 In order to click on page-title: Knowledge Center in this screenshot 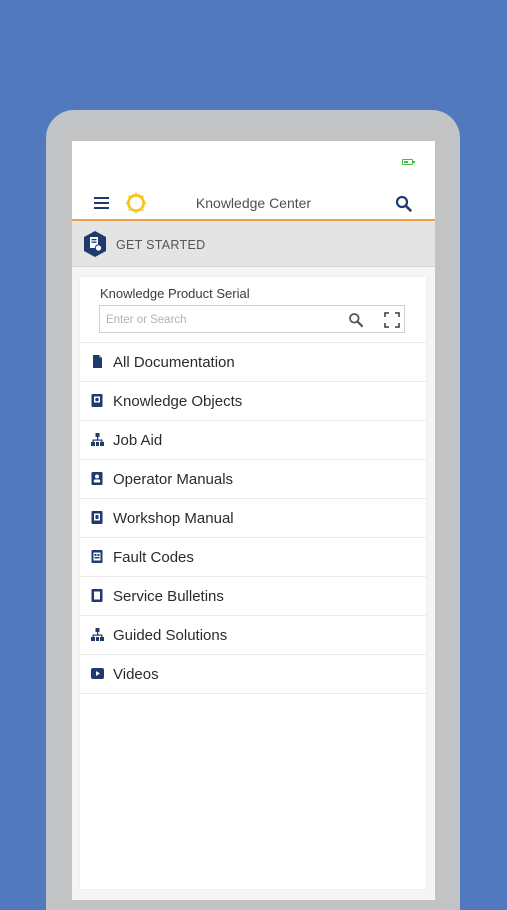, I will do `click(253, 203)`.